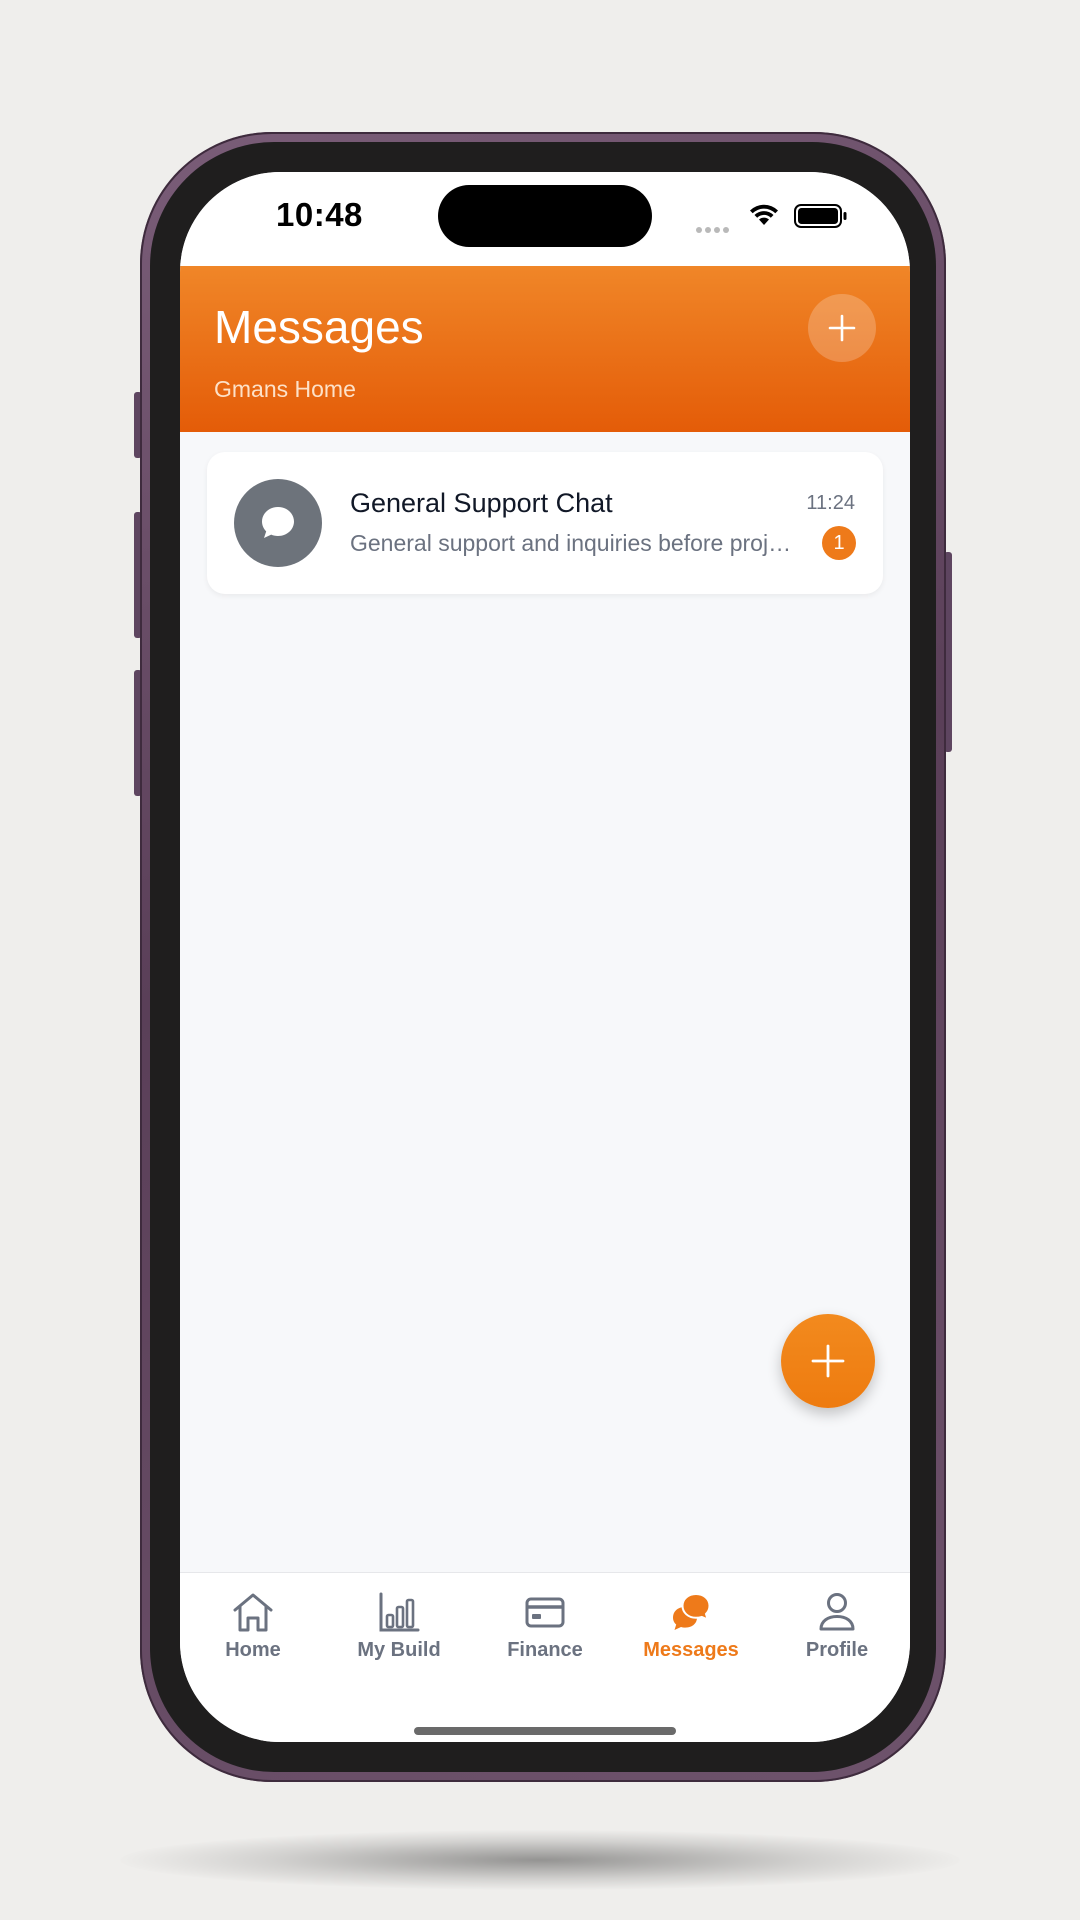  What do you see at coordinates (545, 1631) in the screenshot?
I see `tab-finance: Finance` at bounding box center [545, 1631].